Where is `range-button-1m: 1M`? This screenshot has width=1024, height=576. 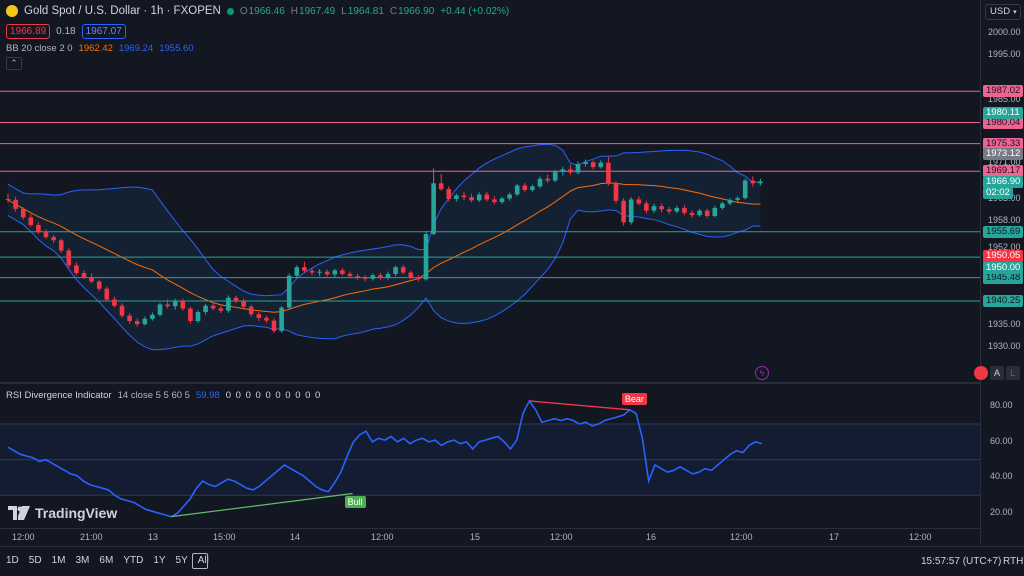 range-button-1m: 1M is located at coordinates (59, 560).